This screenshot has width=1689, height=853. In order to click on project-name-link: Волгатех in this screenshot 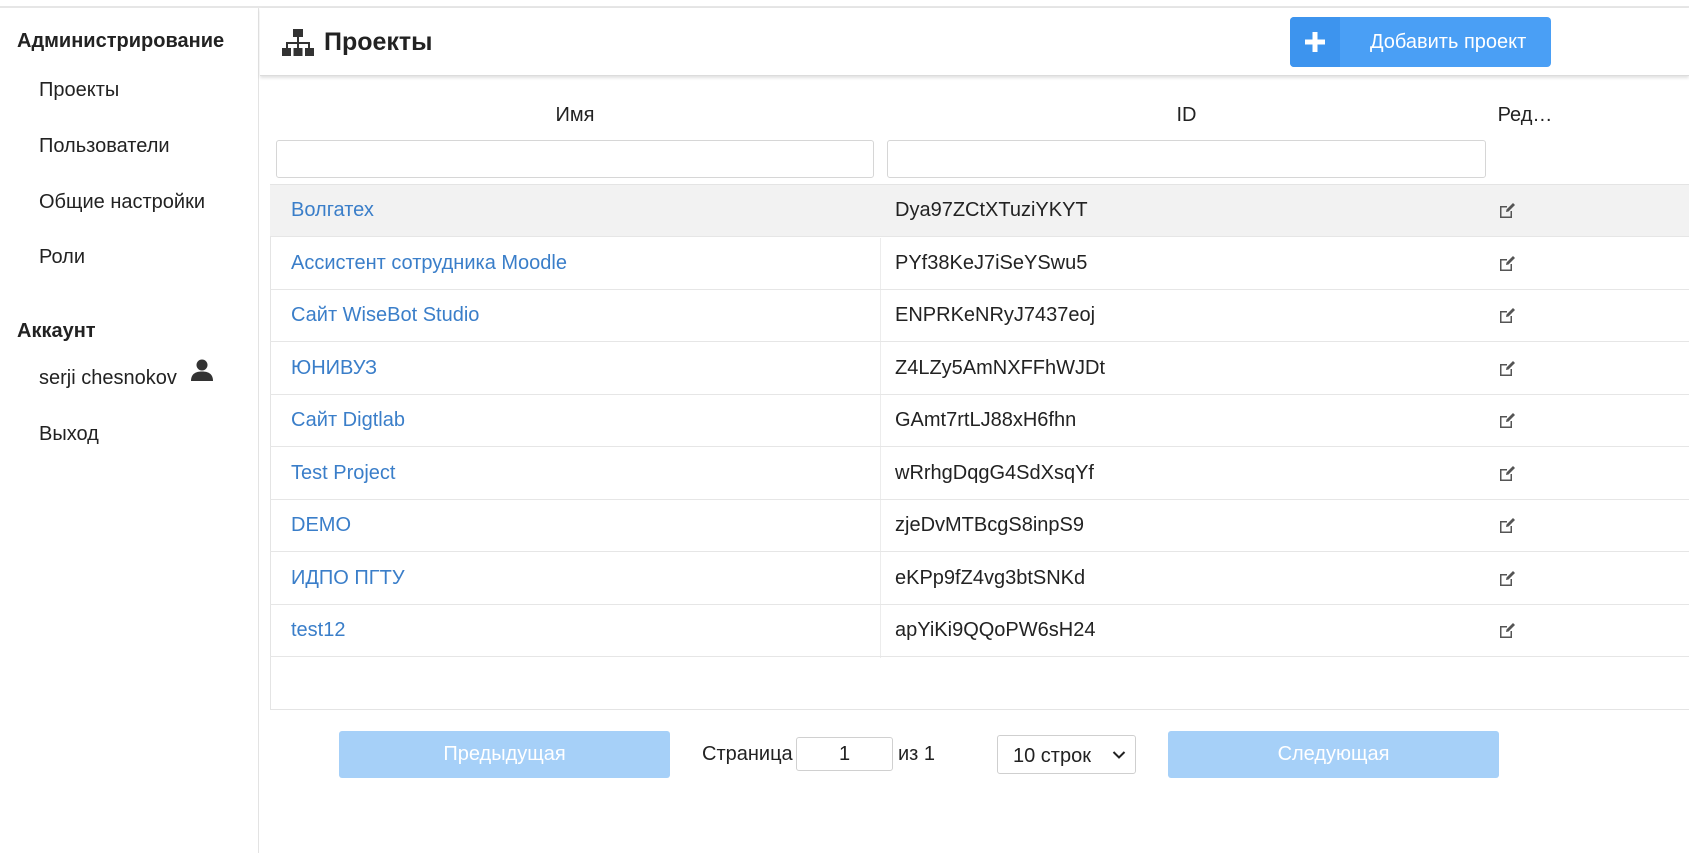, I will do `click(332, 210)`.